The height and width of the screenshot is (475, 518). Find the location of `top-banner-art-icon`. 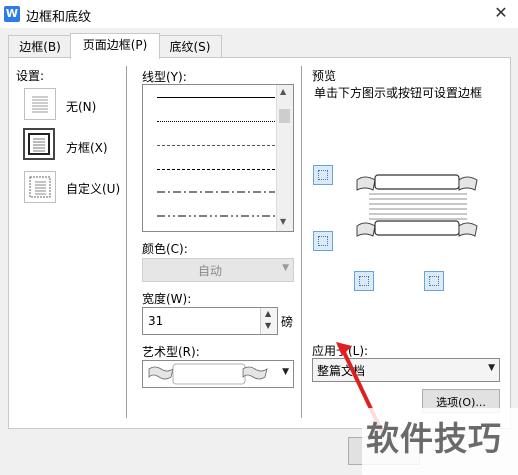

top-banner-art-icon is located at coordinates (417, 182).